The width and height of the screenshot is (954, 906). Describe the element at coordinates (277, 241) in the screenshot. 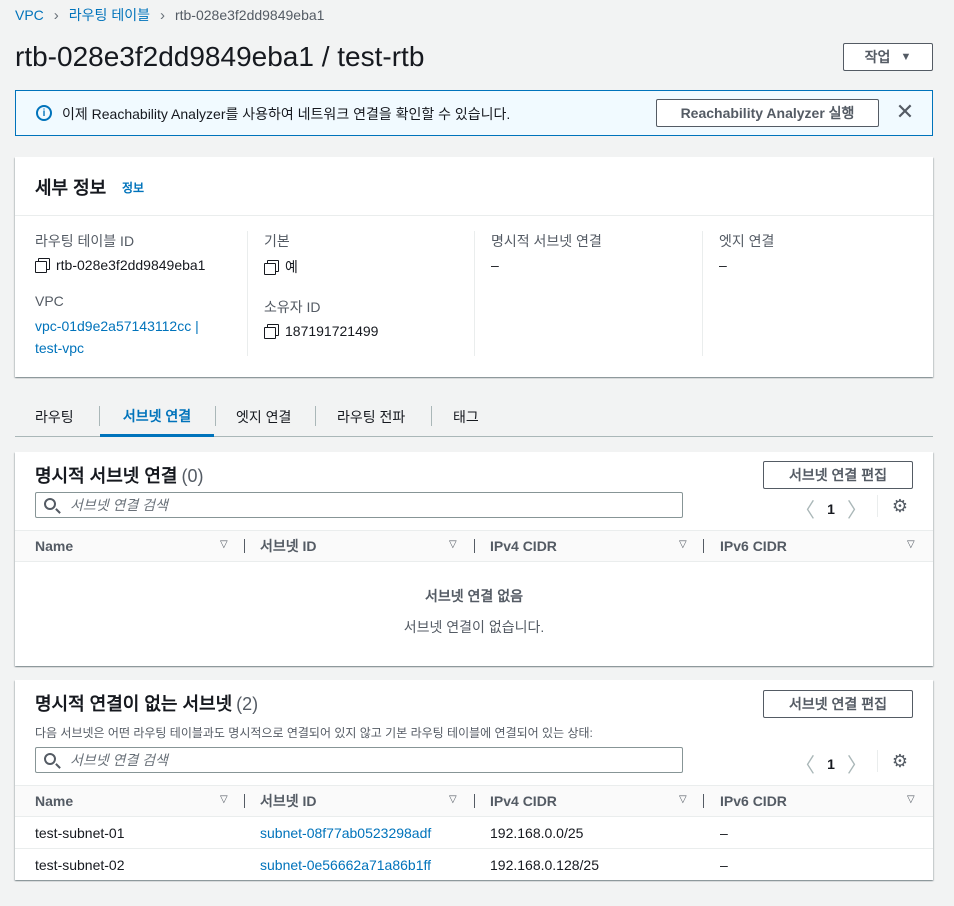

I see `main-label: 기본` at that location.